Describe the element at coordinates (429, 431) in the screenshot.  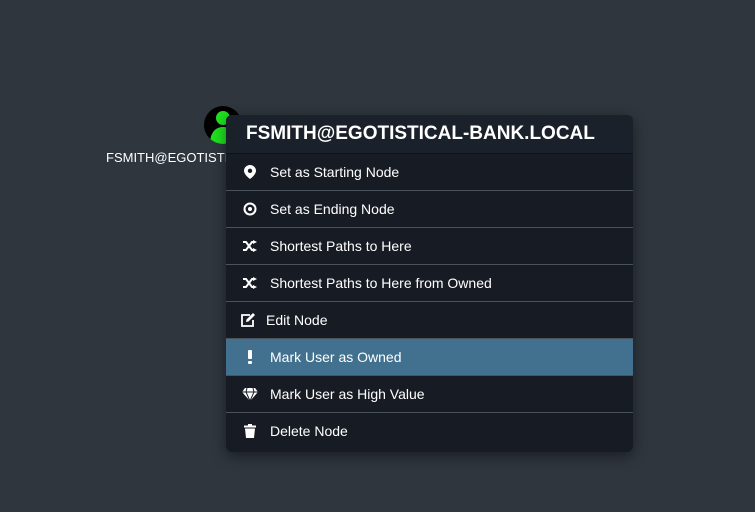
I see `delete-node-item: Delete Node` at that location.